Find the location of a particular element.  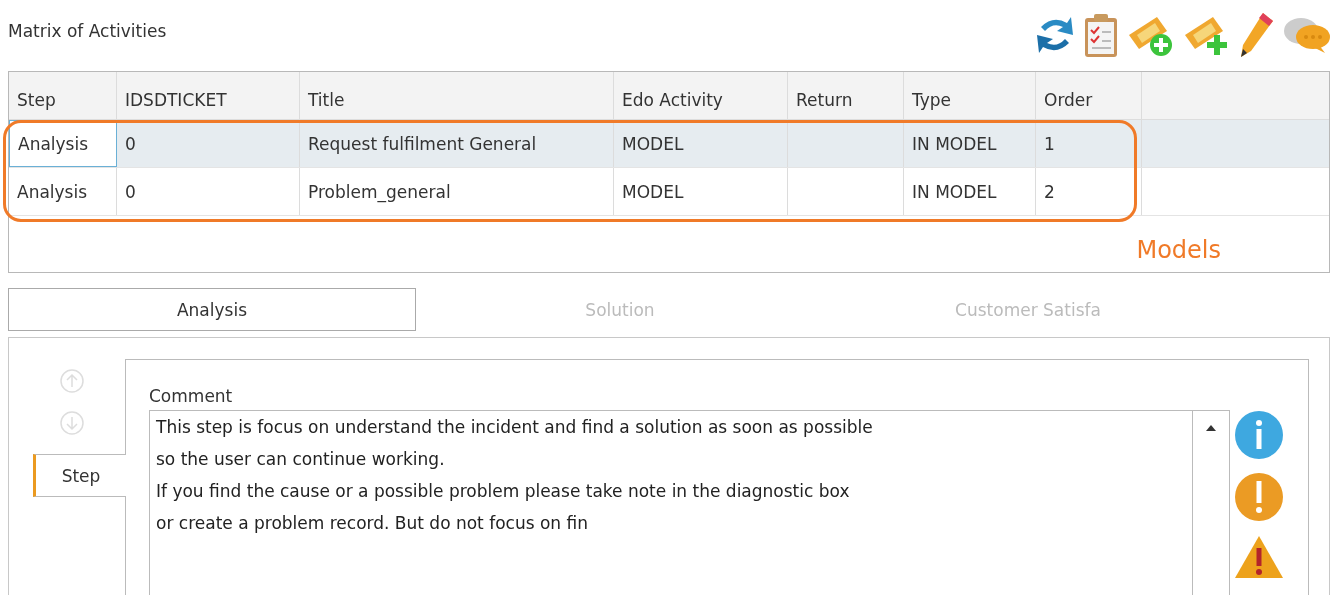

scroll-up-icon is located at coordinates (1211, 428).